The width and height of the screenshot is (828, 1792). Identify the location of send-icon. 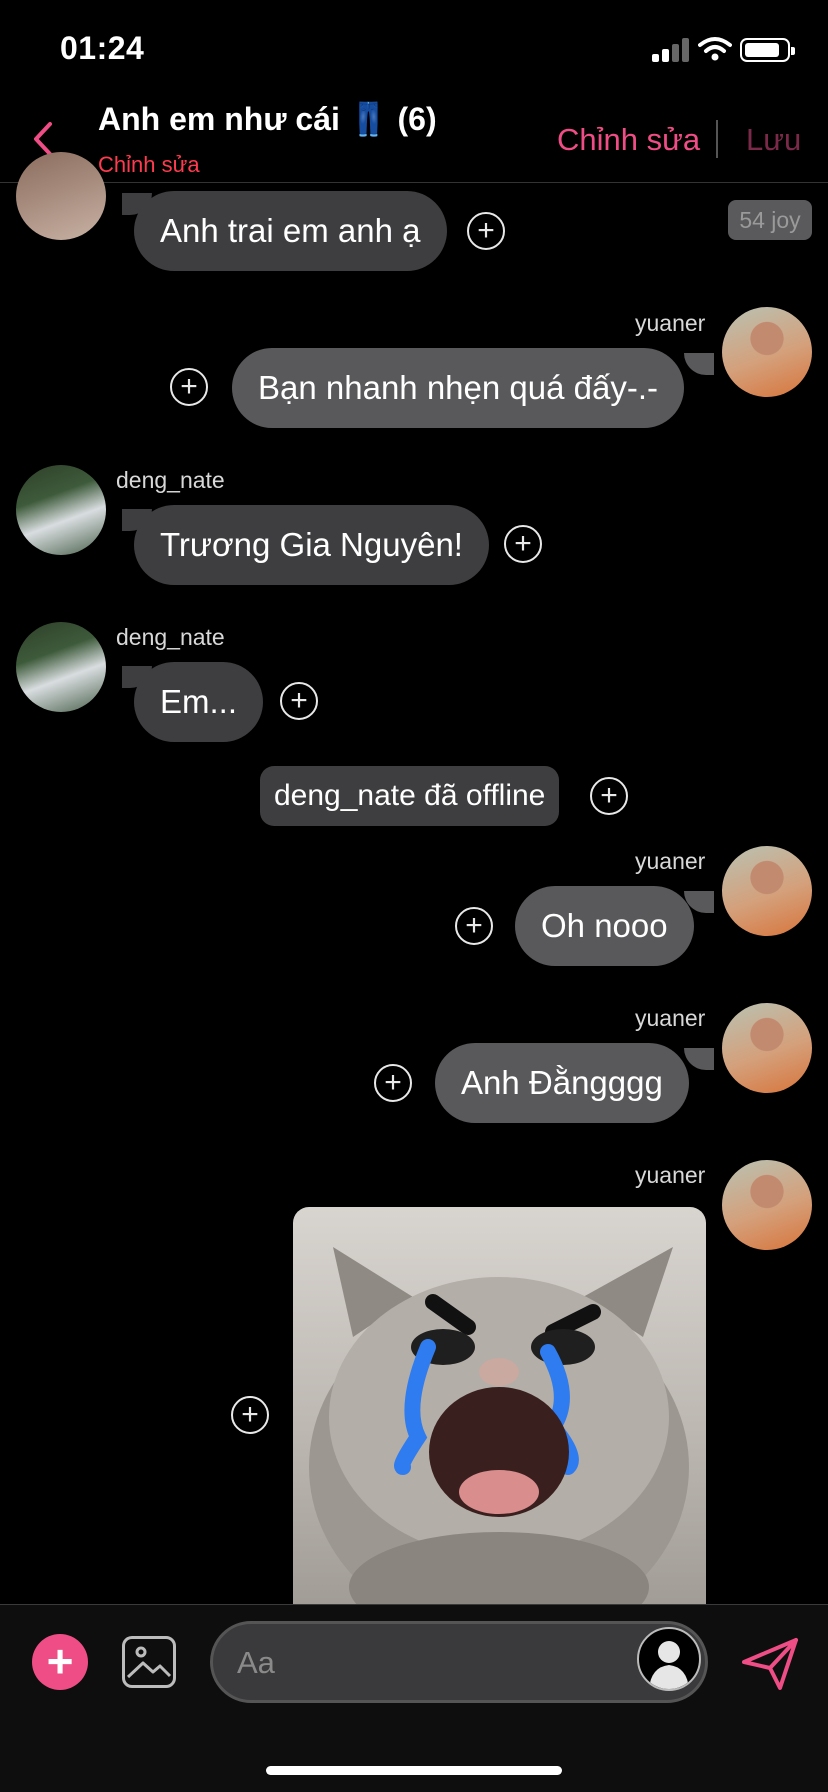
(770, 1664).